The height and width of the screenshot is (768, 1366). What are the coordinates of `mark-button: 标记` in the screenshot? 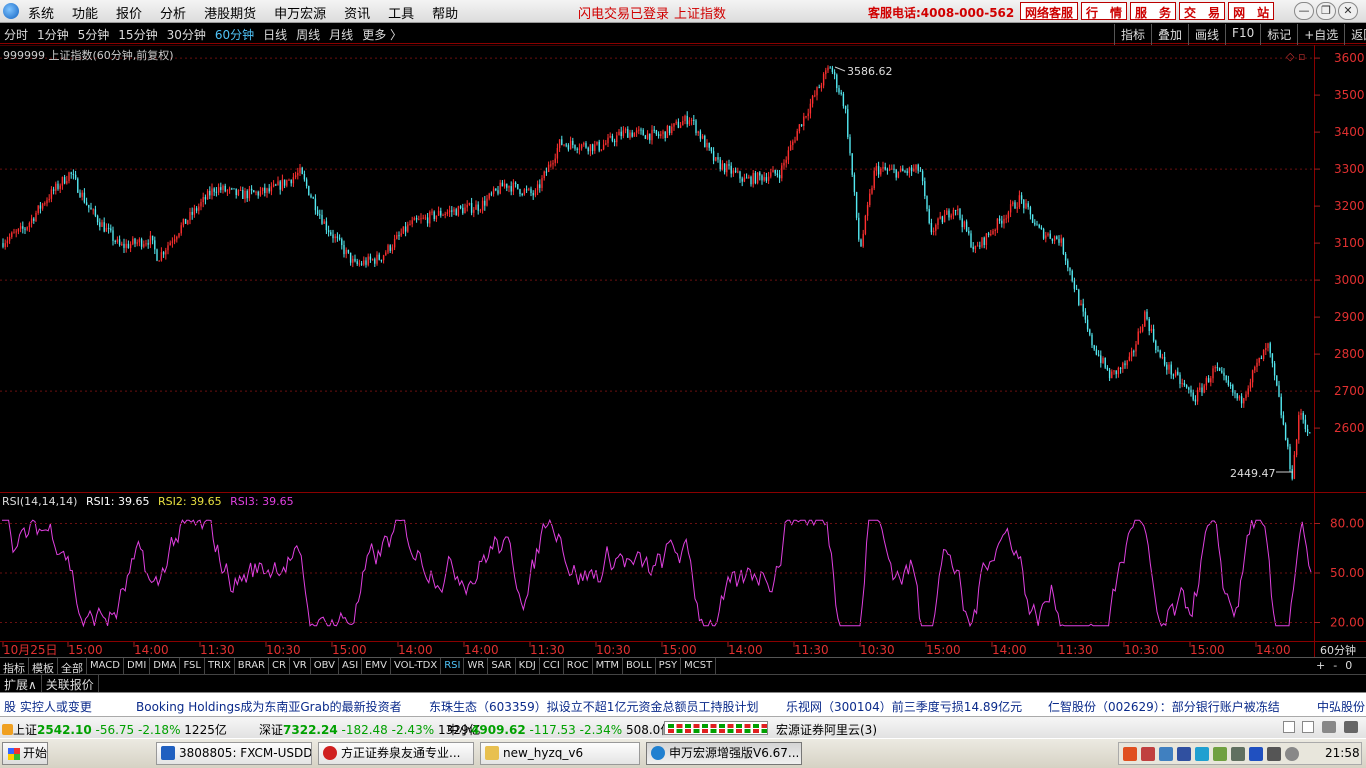 It's located at (1278, 34).